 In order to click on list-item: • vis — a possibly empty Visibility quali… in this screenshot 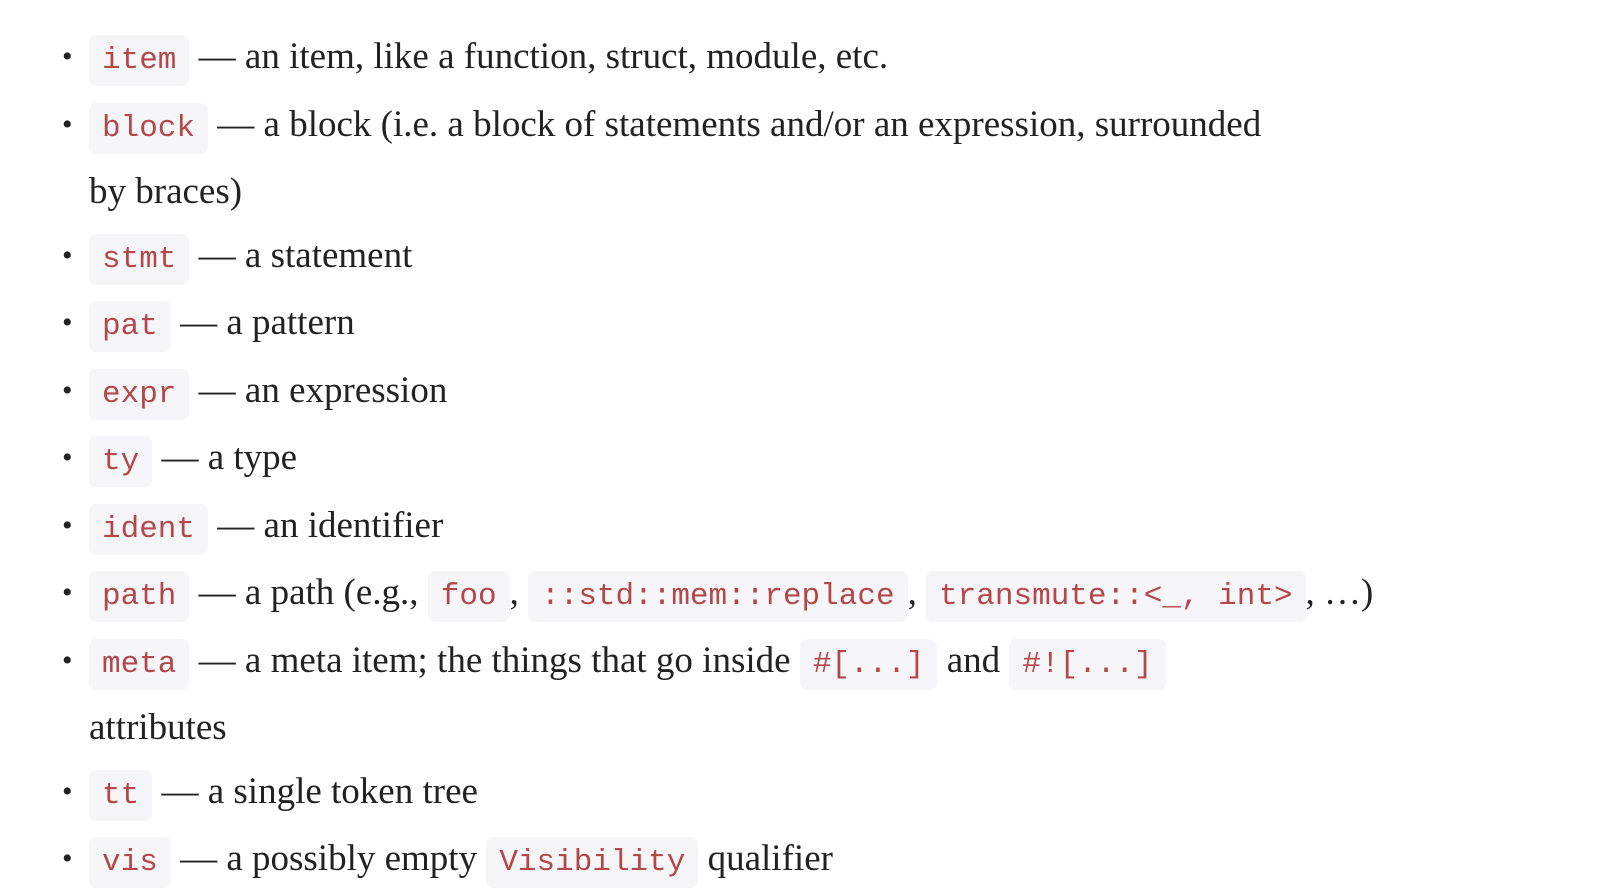, I will do `click(775, 861)`.